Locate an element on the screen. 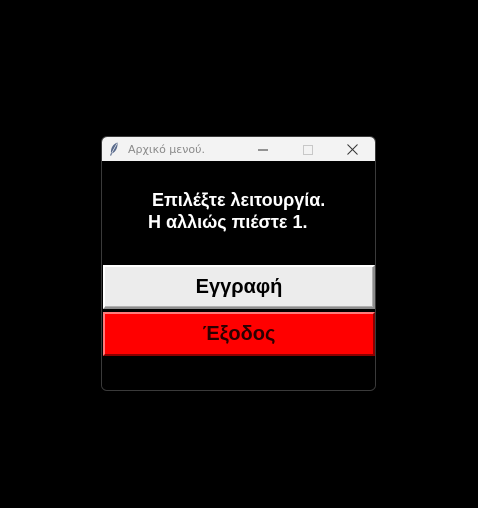 This screenshot has width=478, height=508. instruction-line-2: Η αλλιώς πιέστε 1. is located at coordinates (228, 222).